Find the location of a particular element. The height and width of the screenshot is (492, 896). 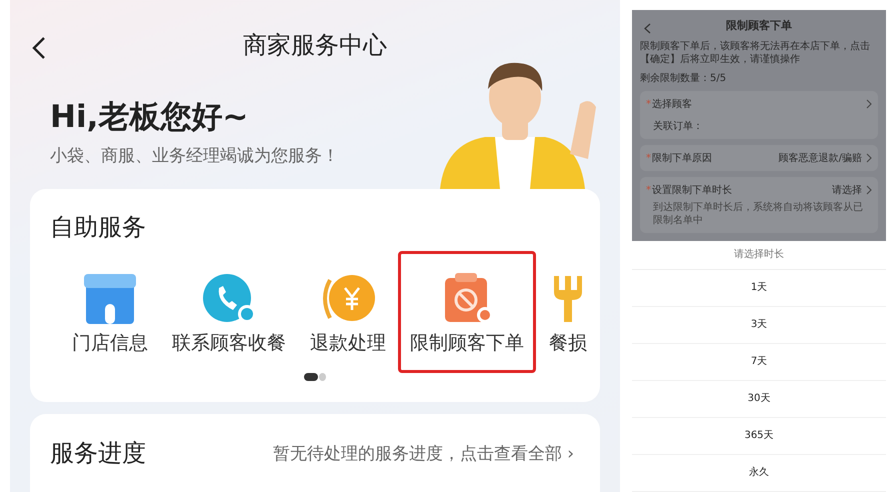

picker-title: 请选择时长 is located at coordinates (759, 255).